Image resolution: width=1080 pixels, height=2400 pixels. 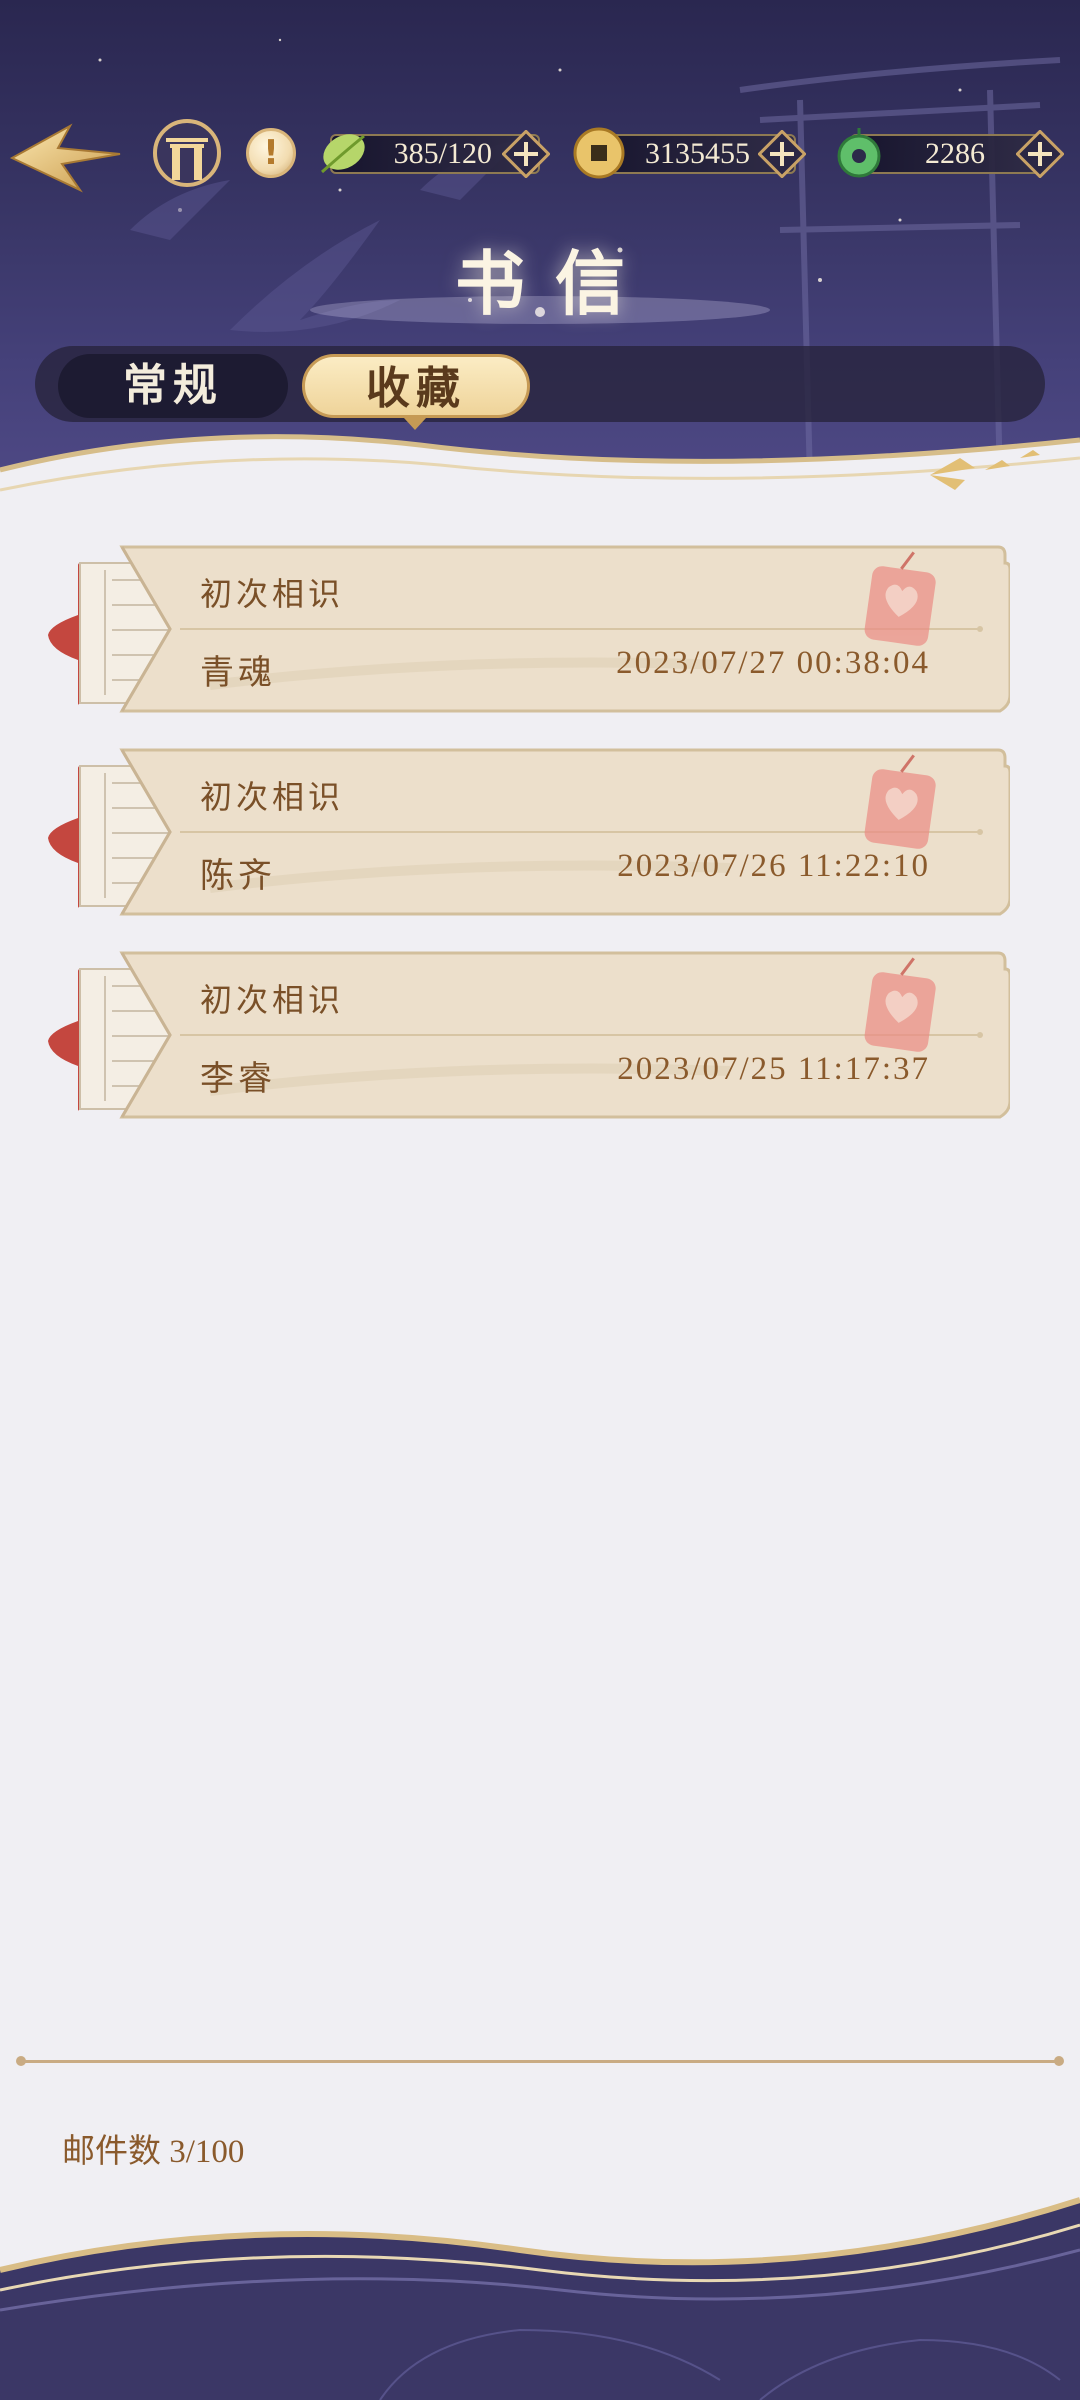 I want to click on tab-normal: 常规, so click(x=173, y=386).